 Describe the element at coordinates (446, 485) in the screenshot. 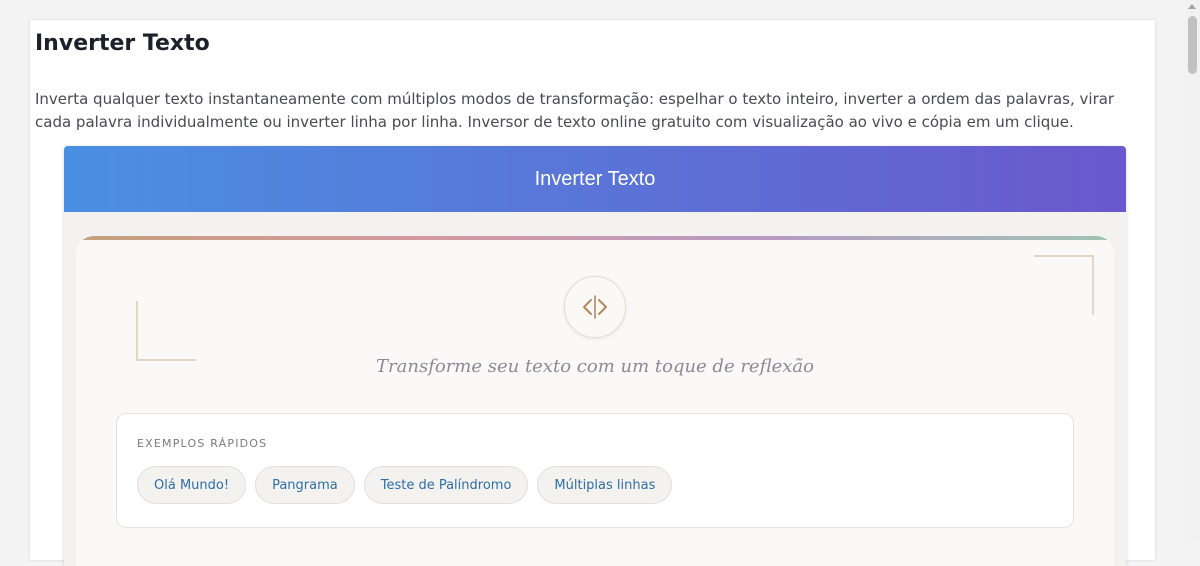

I see `example-chip-palindromo: Teste de Palíndromo` at that location.